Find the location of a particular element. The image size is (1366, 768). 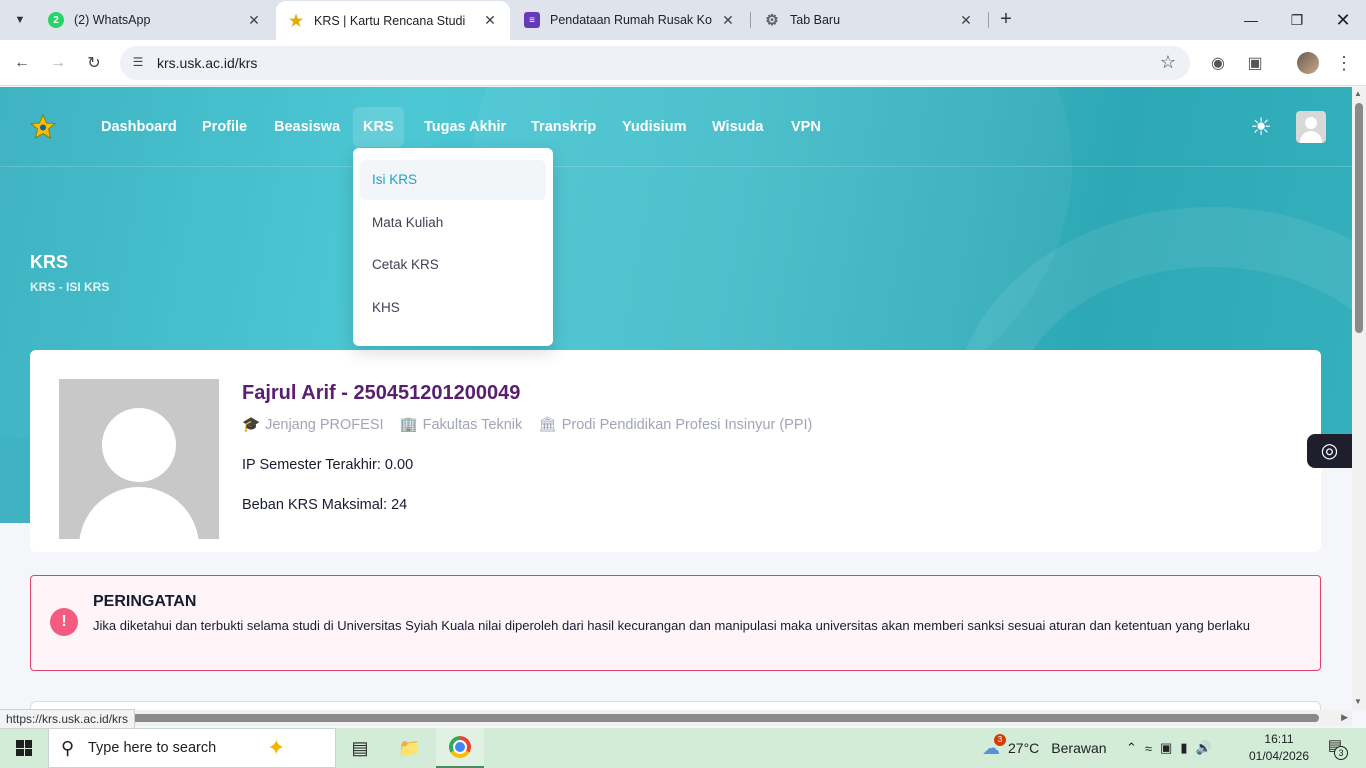

minimize-icon: — is located at coordinates (1251, 20).